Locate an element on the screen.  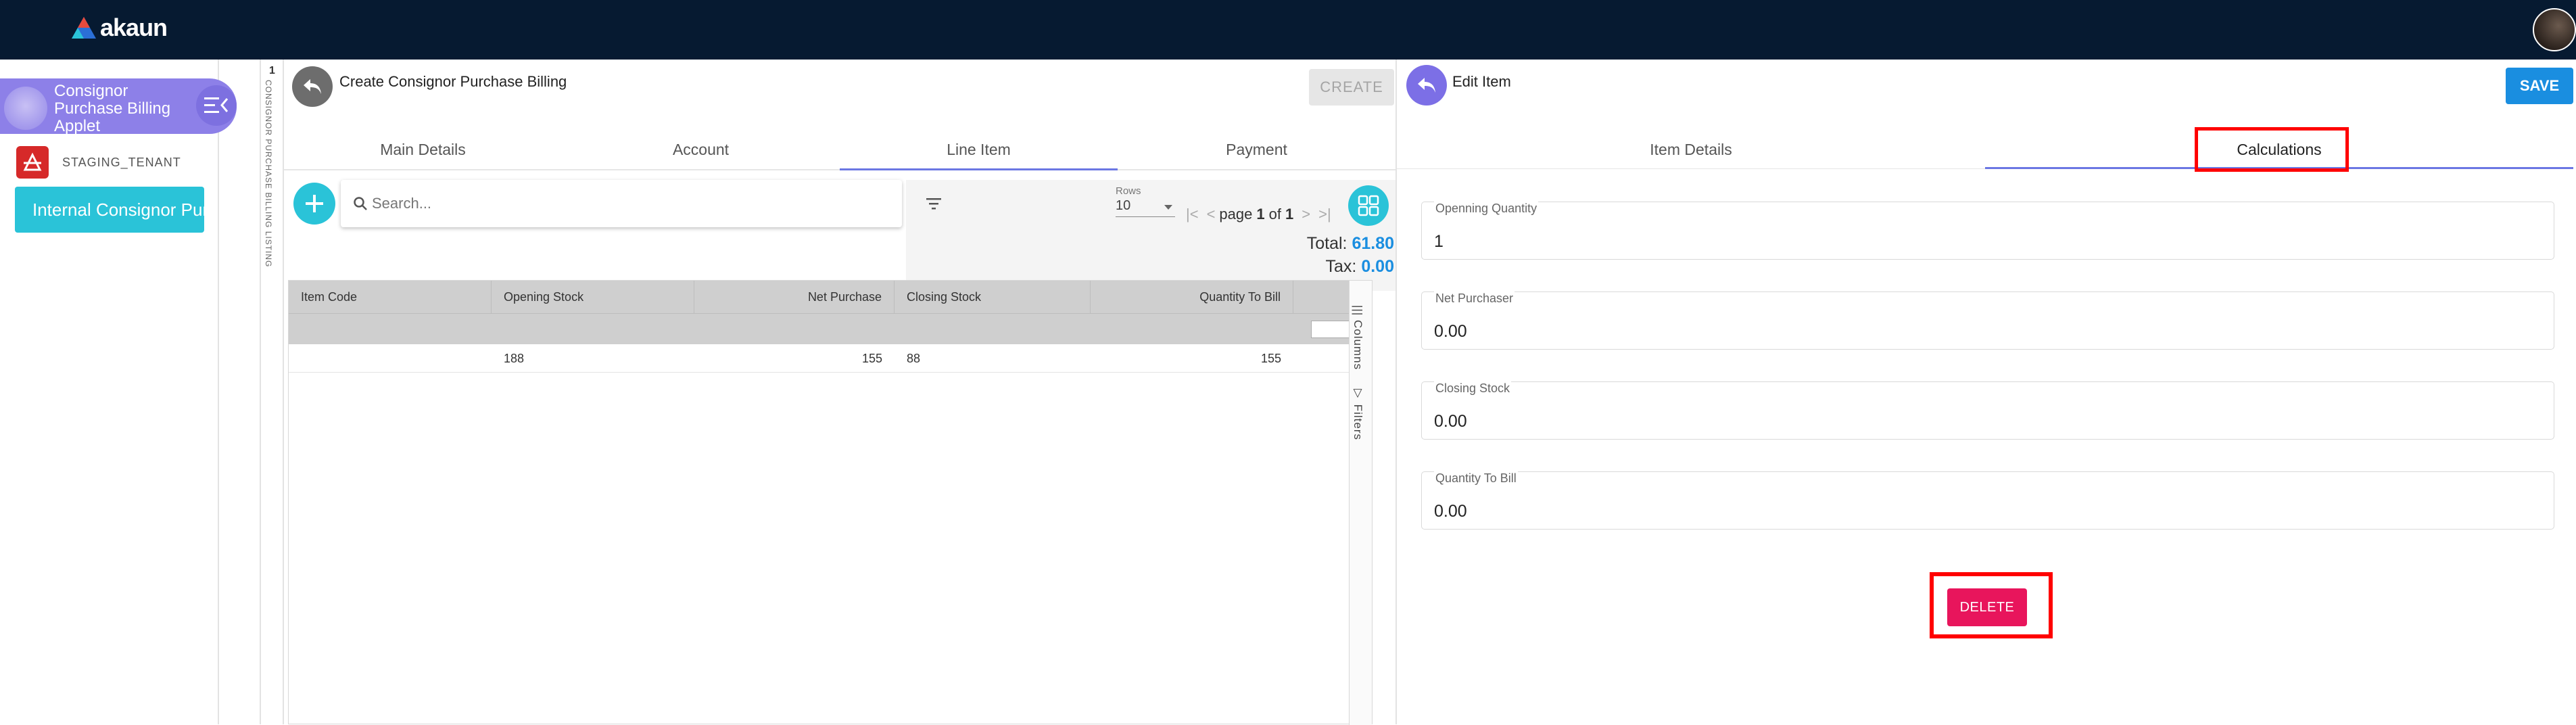
field-label: Quantity To Bill is located at coordinates (1476, 478).